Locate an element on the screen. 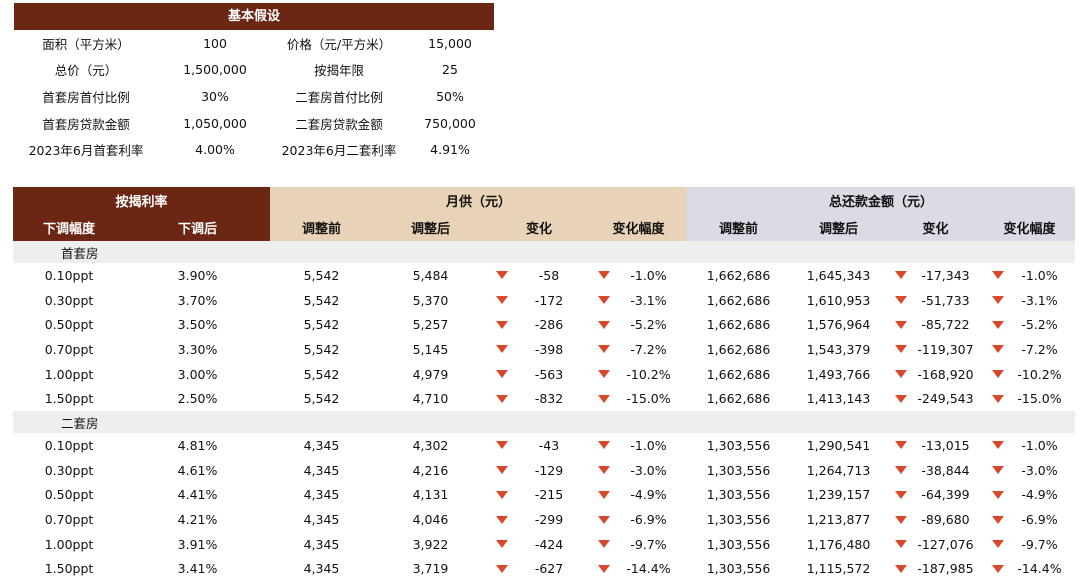  change-value: -129 is located at coordinates (549, 470).